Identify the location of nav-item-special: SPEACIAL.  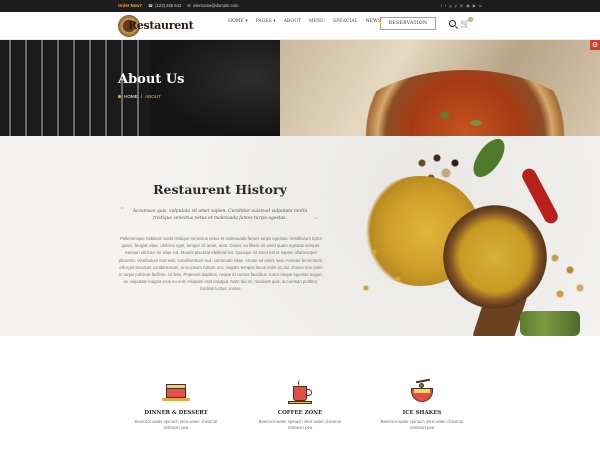
(345, 21).